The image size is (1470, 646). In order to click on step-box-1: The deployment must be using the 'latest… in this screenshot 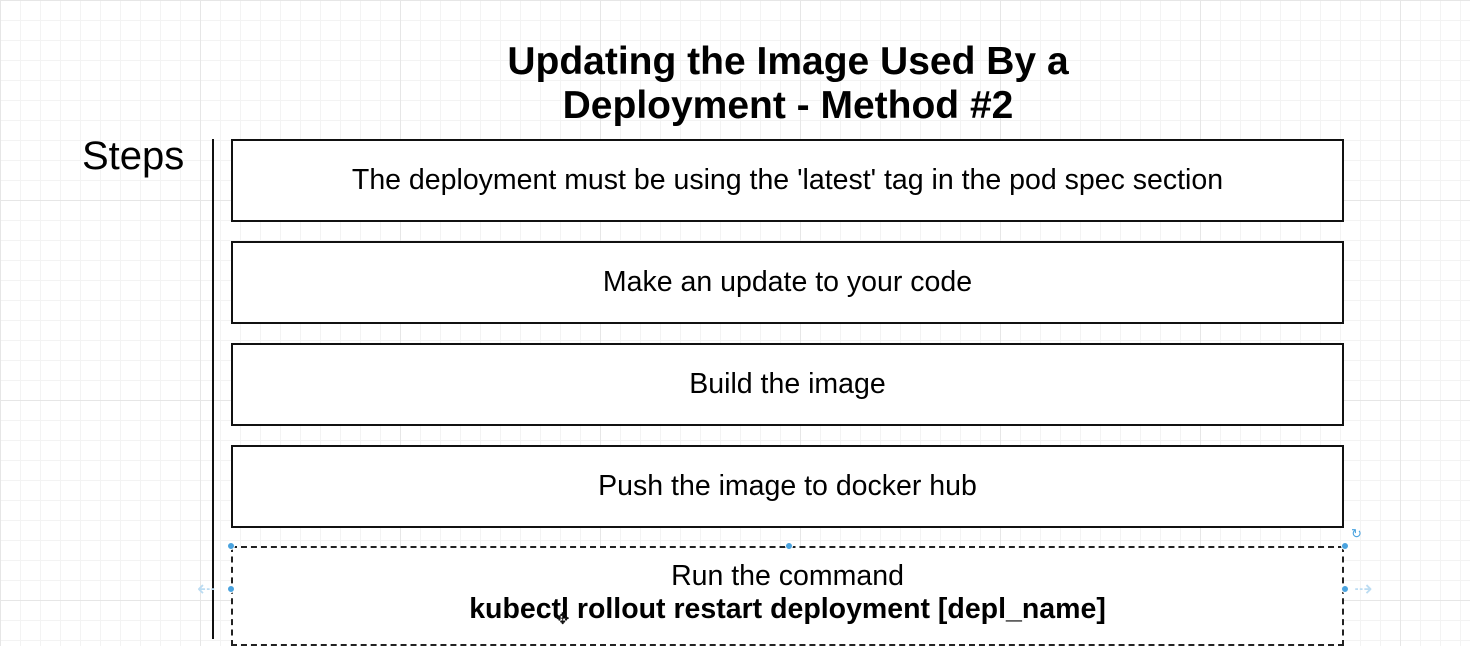, I will do `click(787, 180)`.